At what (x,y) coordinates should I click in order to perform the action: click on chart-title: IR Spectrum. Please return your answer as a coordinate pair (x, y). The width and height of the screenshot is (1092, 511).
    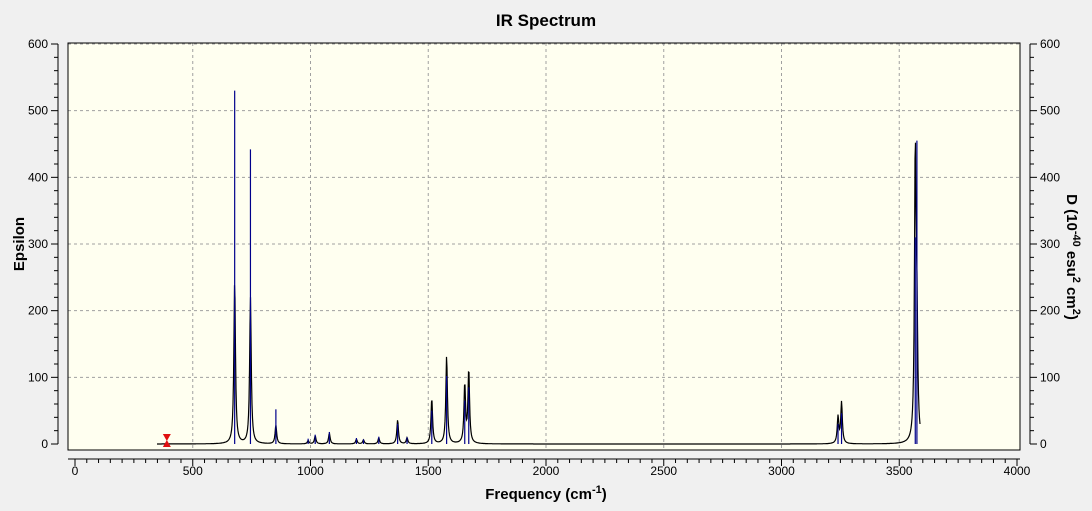
    Looking at the image, I should click on (546, 20).